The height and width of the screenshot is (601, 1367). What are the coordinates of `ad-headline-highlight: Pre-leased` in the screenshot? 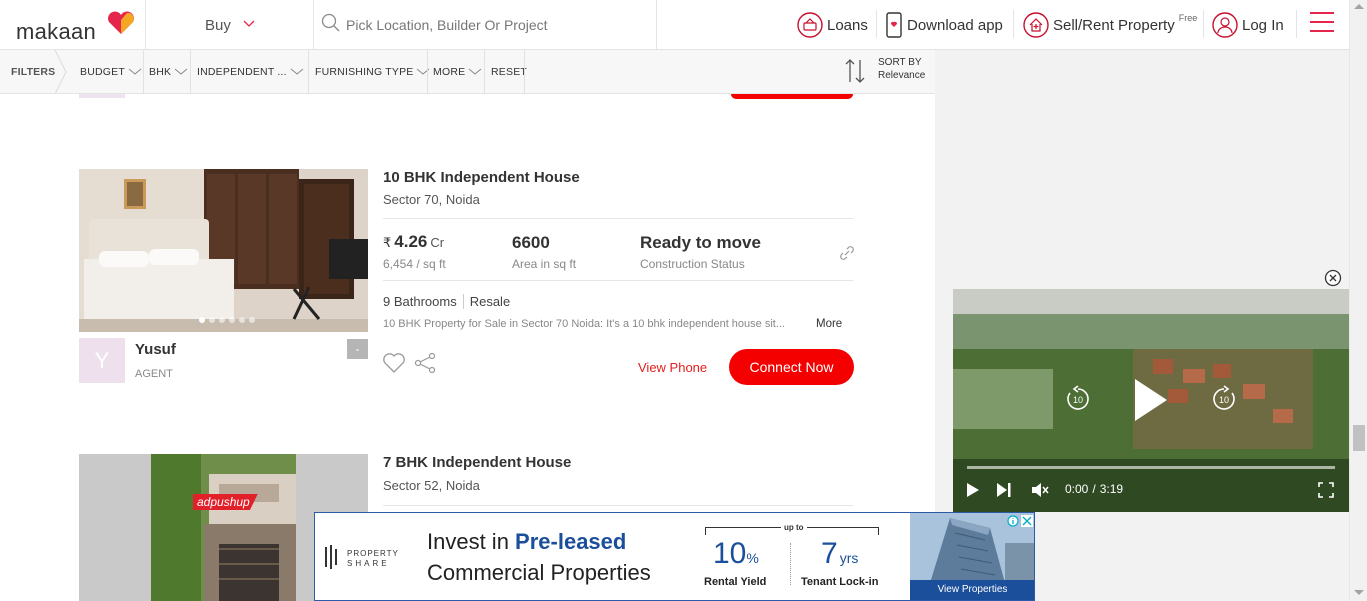 It's located at (571, 541).